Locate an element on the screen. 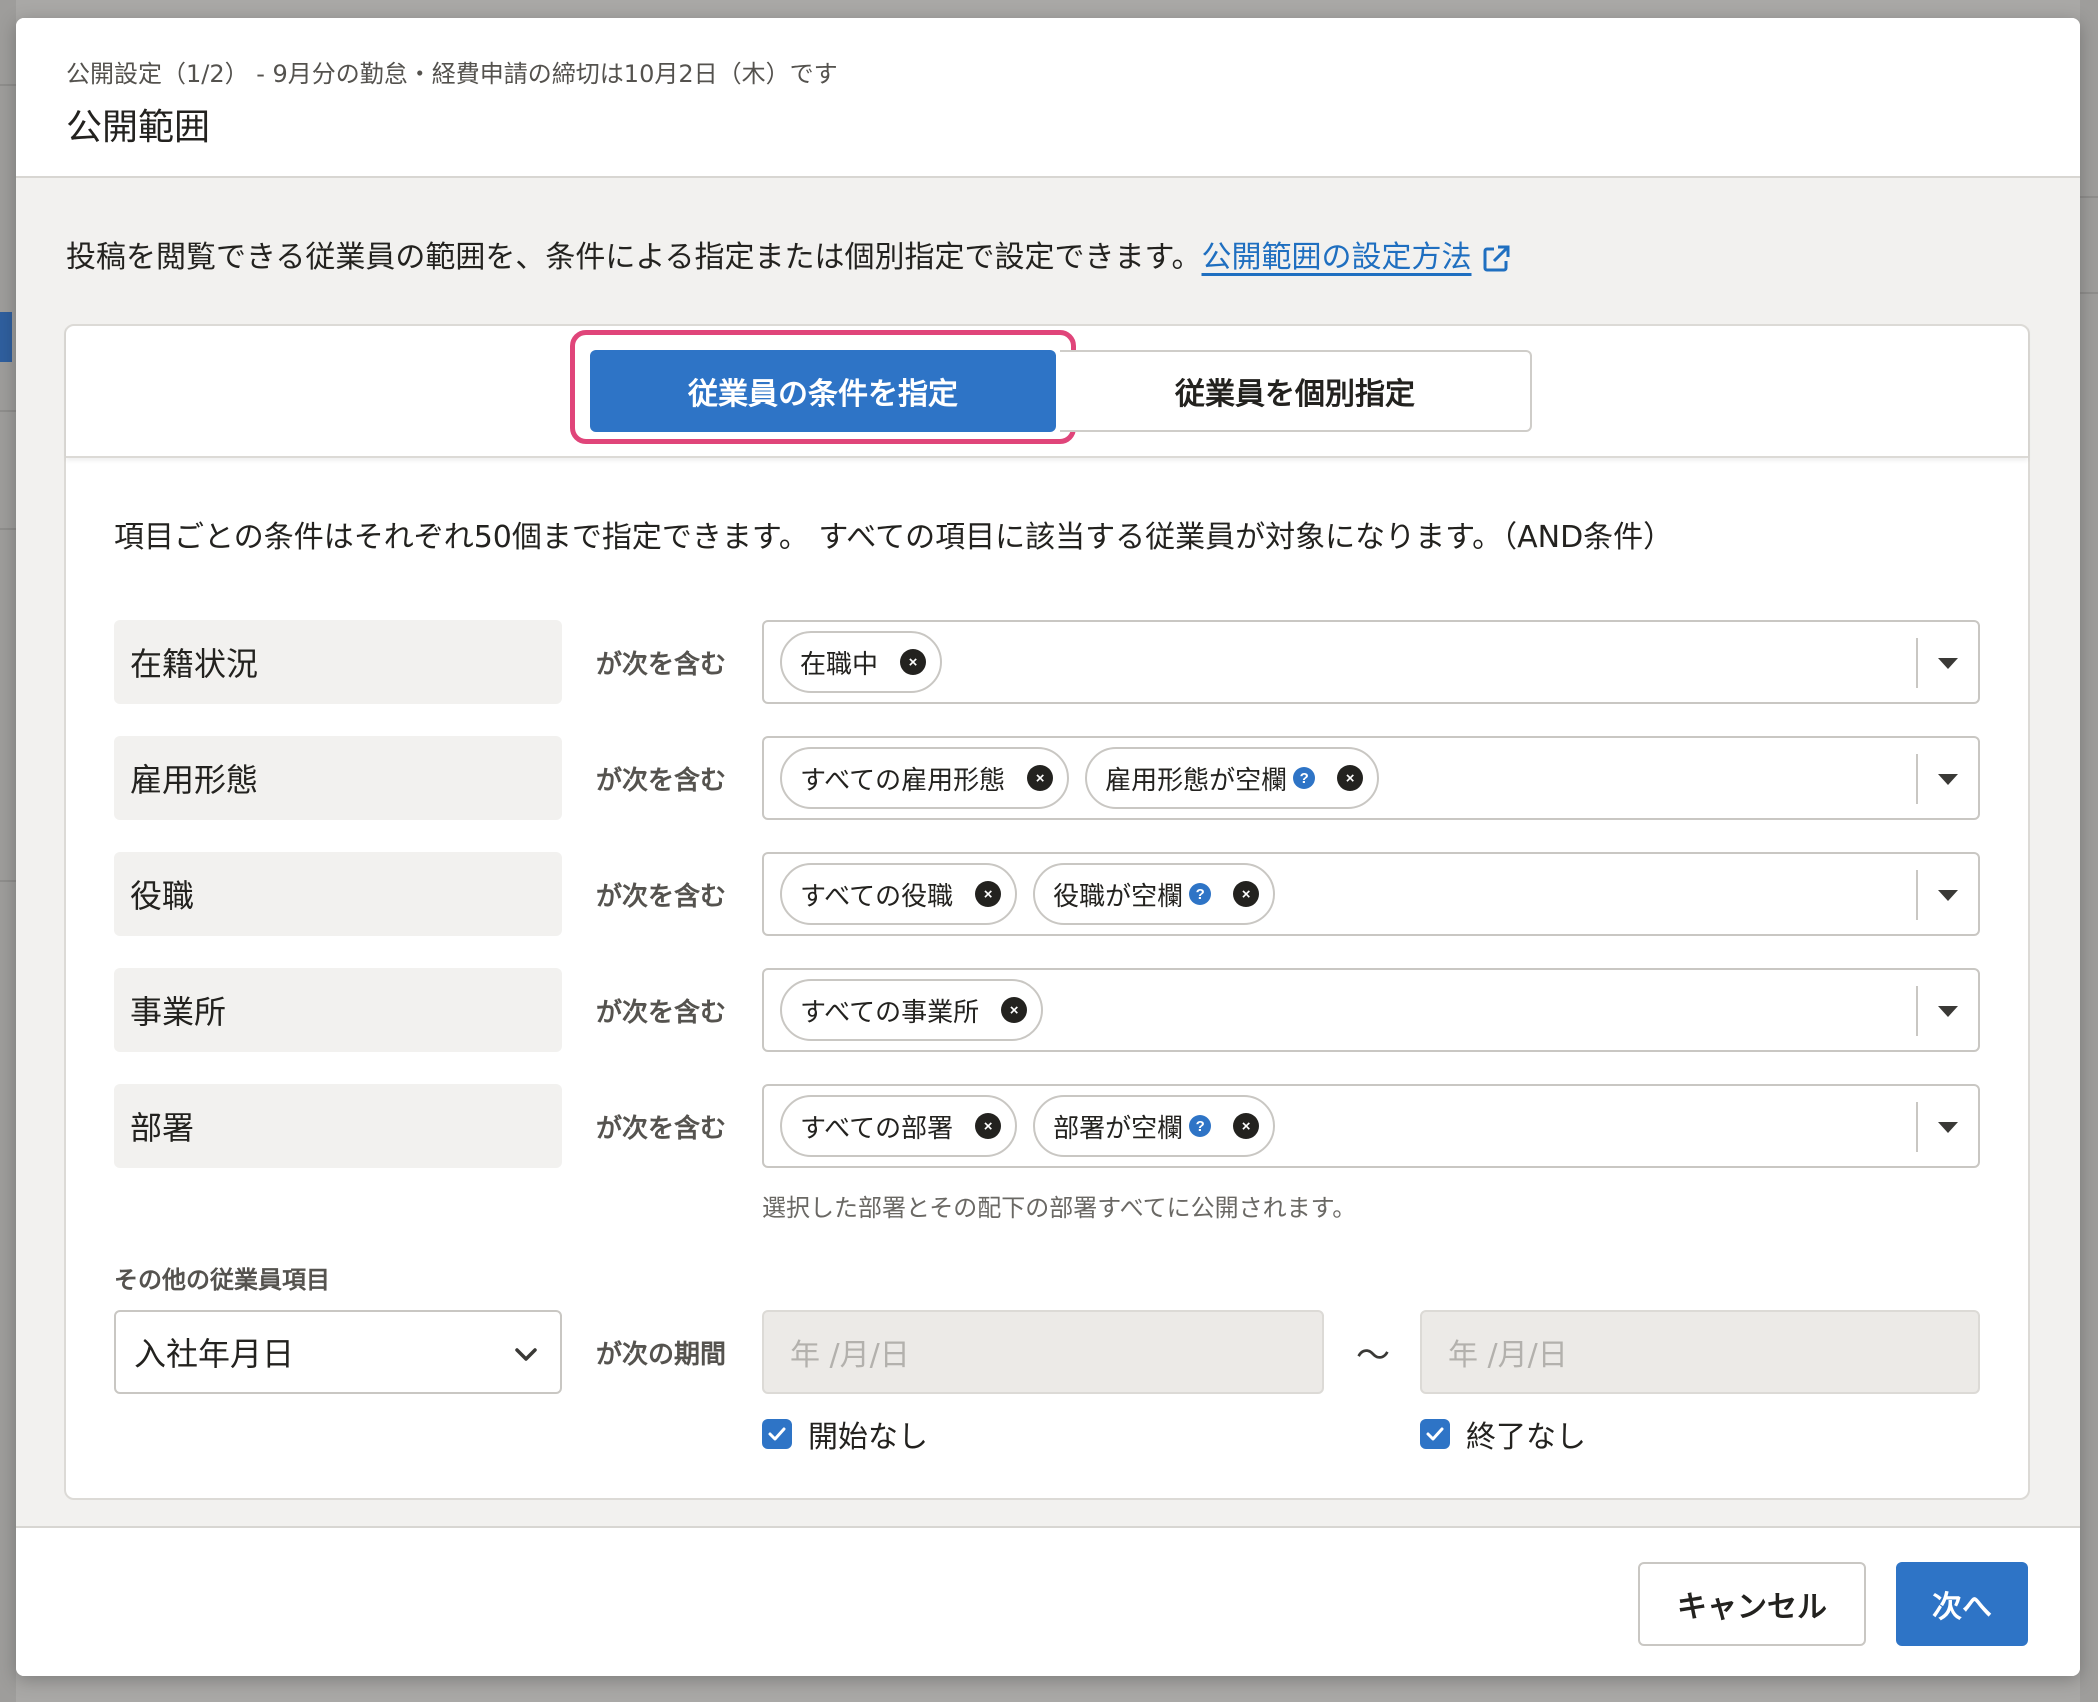 Image resolution: width=2098 pixels, height=1702 pixels. condition-label-department: 部署 is located at coordinates (338, 1126).